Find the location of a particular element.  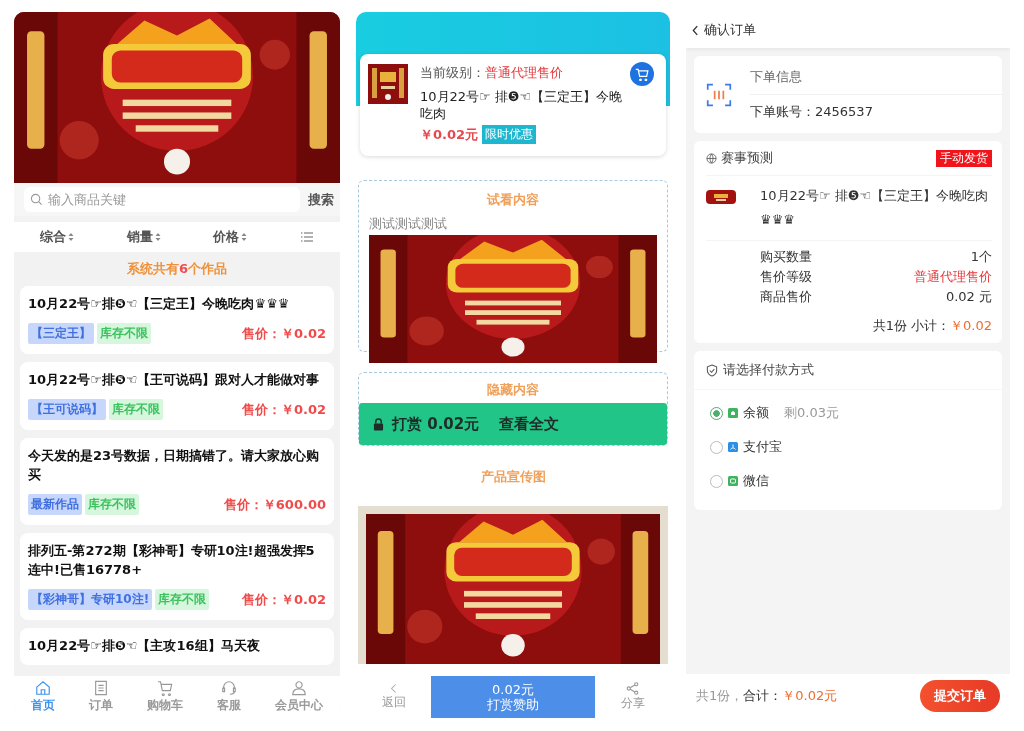

product-title: 10月22号☞排❺☜【三定王】今晚吃肉♛♛♛ is located at coordinates (159, 304).